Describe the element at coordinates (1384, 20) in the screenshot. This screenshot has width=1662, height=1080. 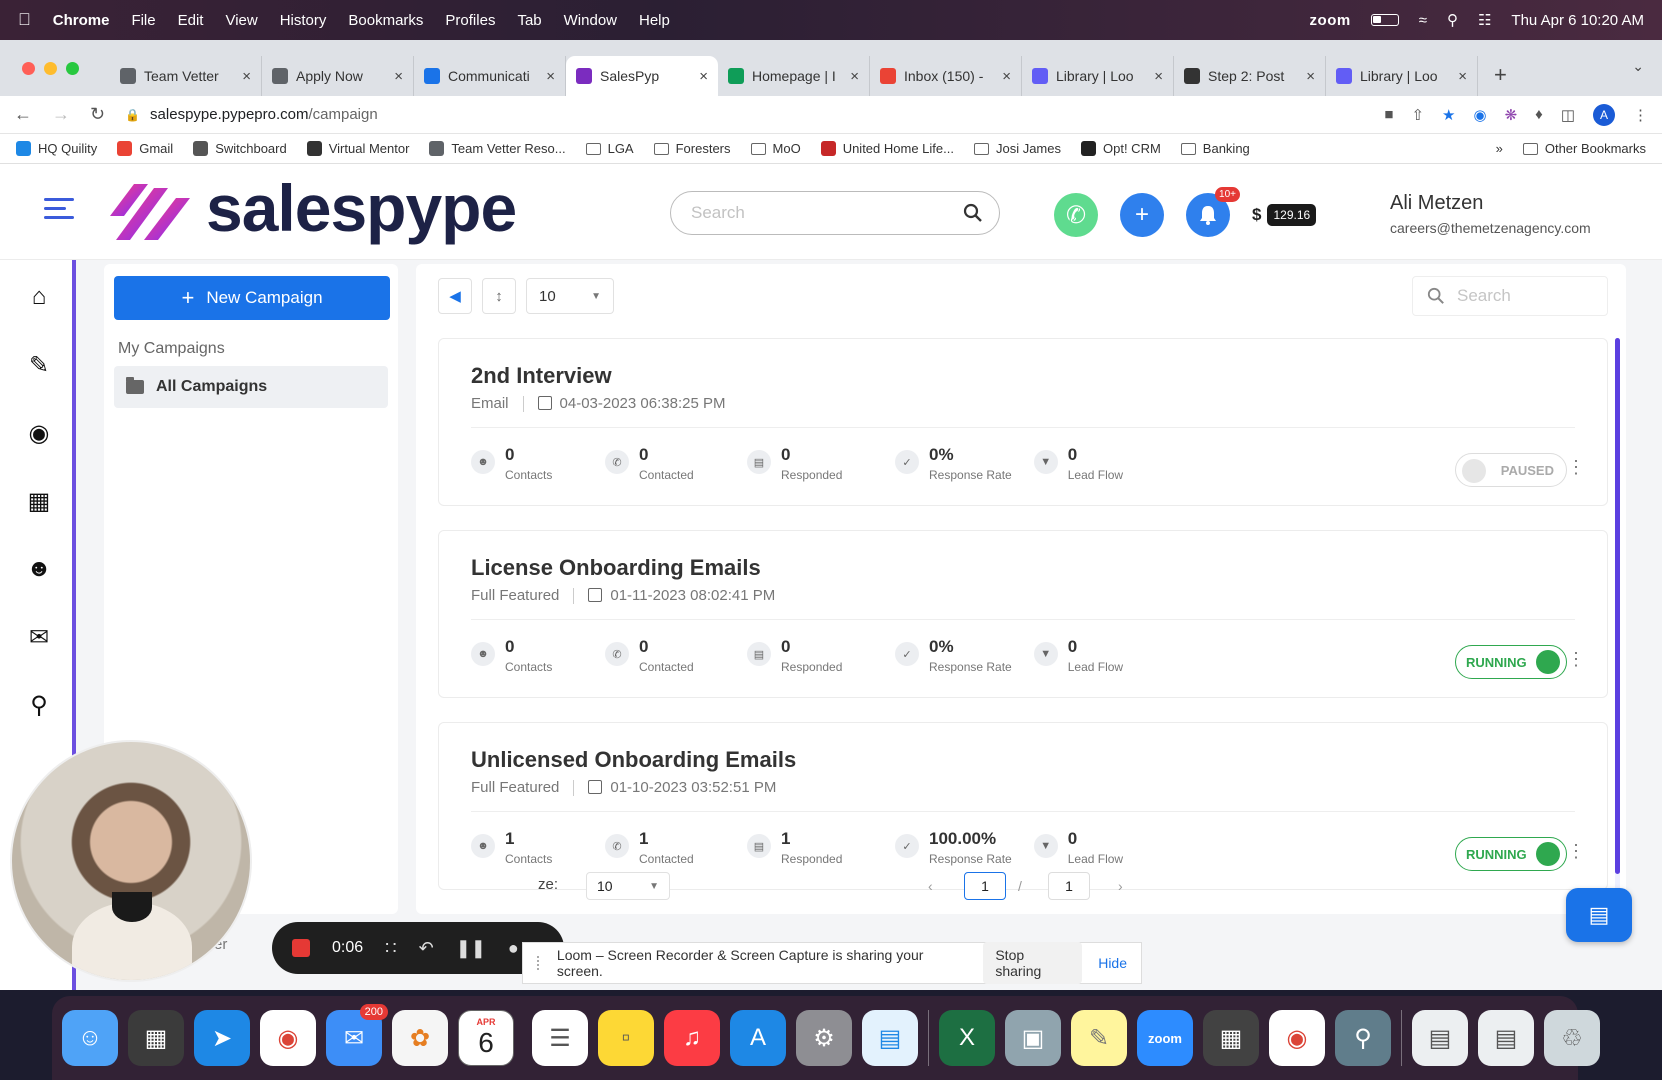
I see `battery-icon` at that location.